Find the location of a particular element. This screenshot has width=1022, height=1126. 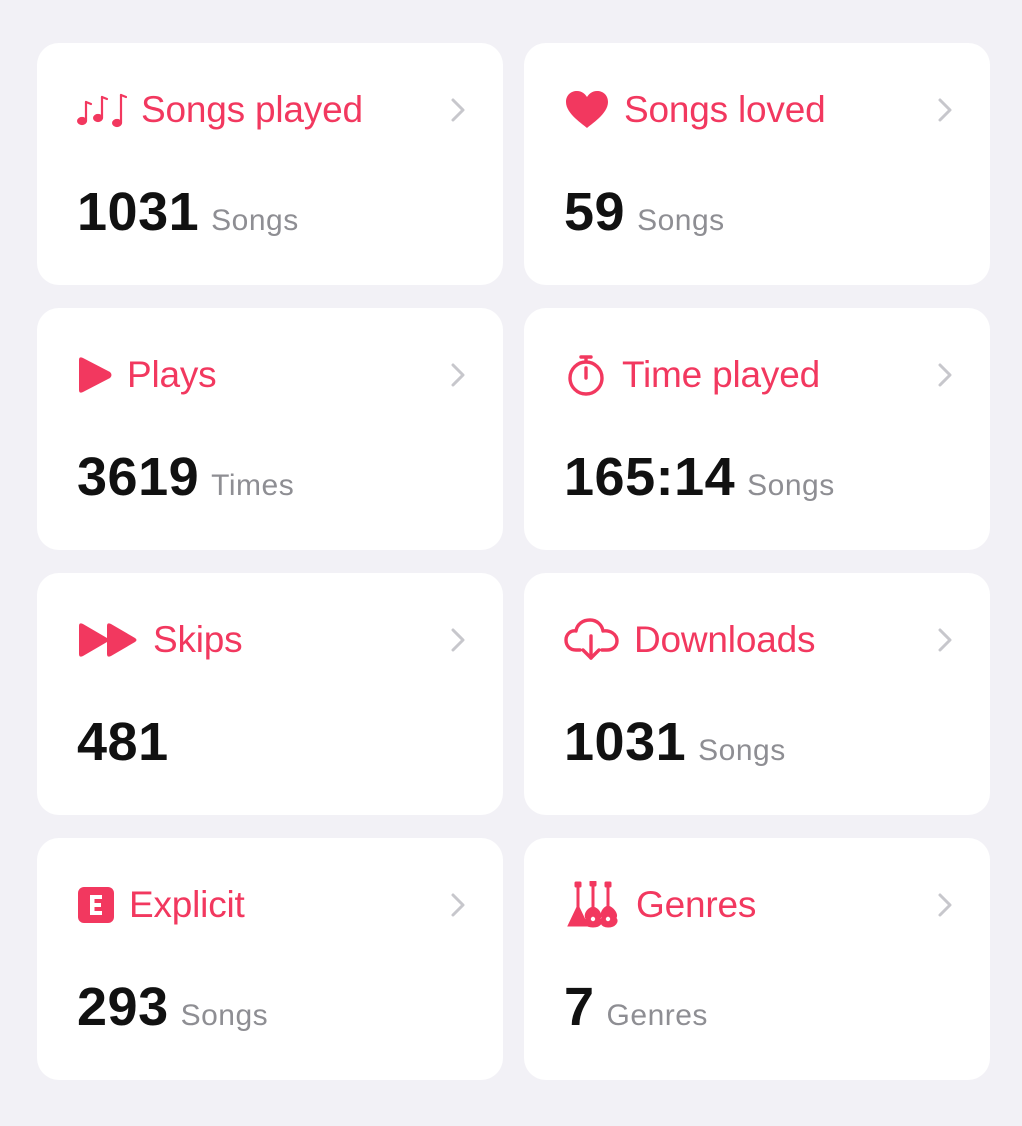

stat-card-songs-played: Songs played 1031 Songs is located at coordinates (270, 164).